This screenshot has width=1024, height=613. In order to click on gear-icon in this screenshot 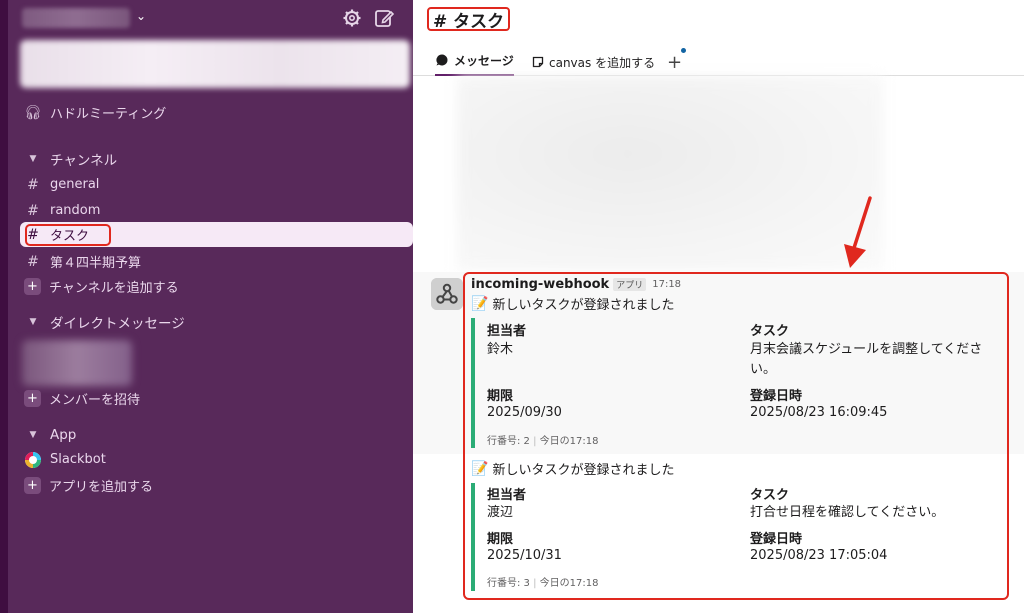, I will do `click(352, 18)`.